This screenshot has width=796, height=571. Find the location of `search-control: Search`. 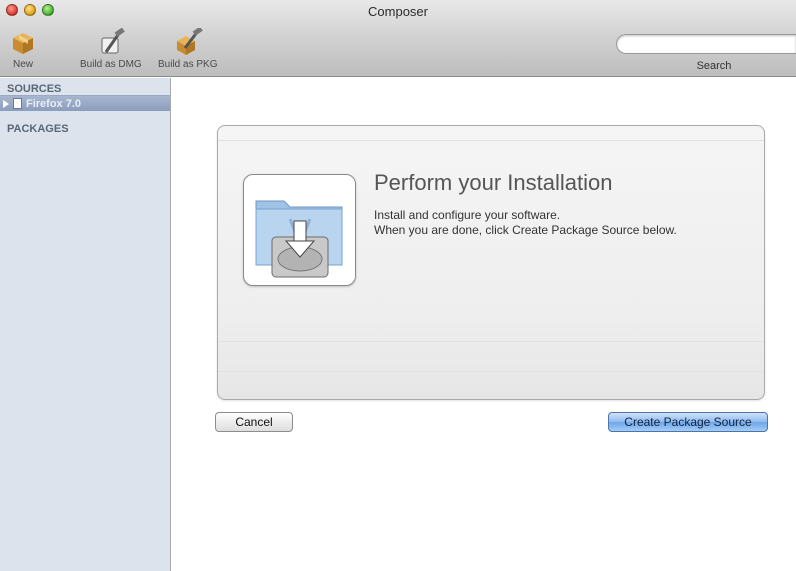

search-control: Search is located at coordinates (706, 53).